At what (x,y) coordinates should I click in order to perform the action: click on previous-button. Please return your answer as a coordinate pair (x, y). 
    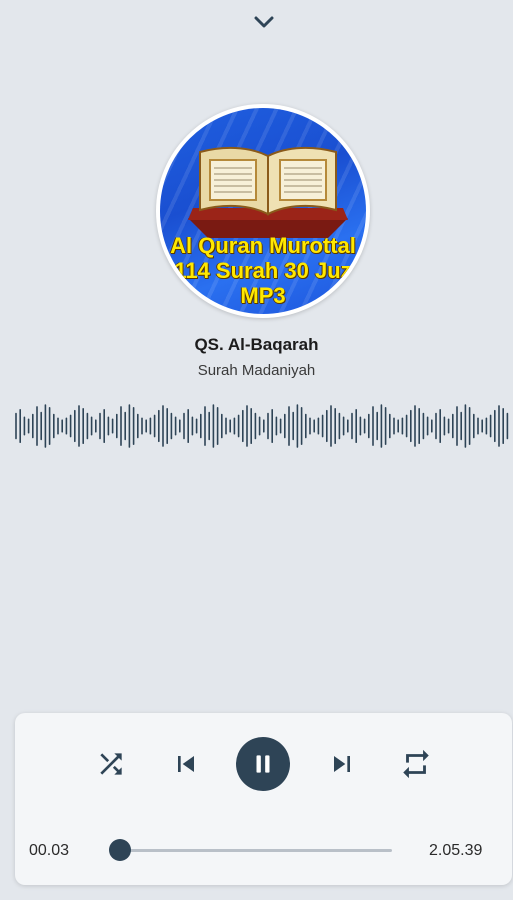
    Looking at the image, I should click on (186, 764).